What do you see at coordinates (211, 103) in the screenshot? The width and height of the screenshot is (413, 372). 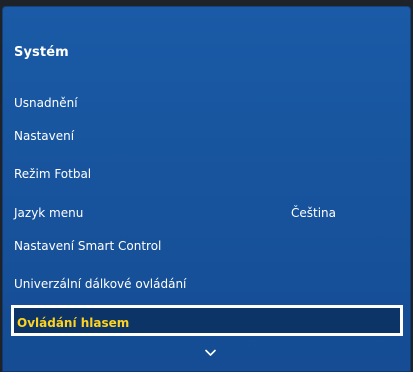 I see `menu-item-accessibility: Usnadnění` at bounding box center [211, 103].